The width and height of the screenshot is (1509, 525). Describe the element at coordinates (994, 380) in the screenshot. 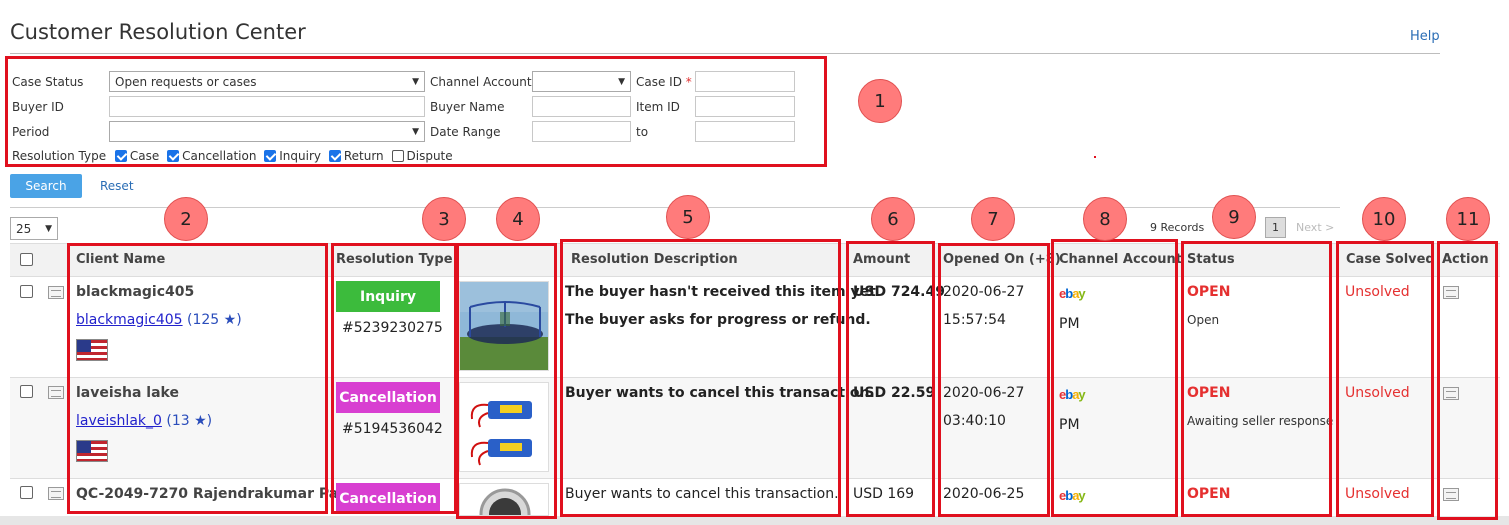

I see `annotation-box-opened-on` at that location.